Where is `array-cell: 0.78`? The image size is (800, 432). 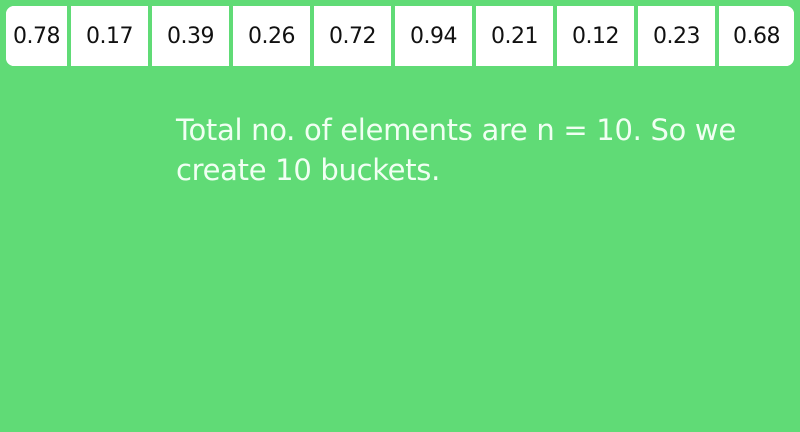 array-cell: 0.78 is located at coordinates (38, 36).